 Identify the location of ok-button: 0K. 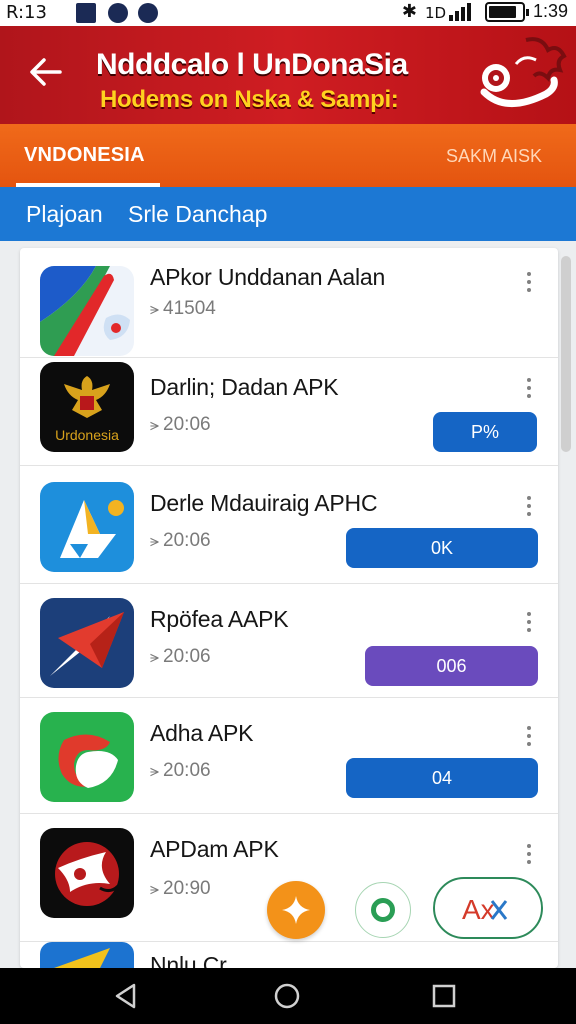
(442, 548).